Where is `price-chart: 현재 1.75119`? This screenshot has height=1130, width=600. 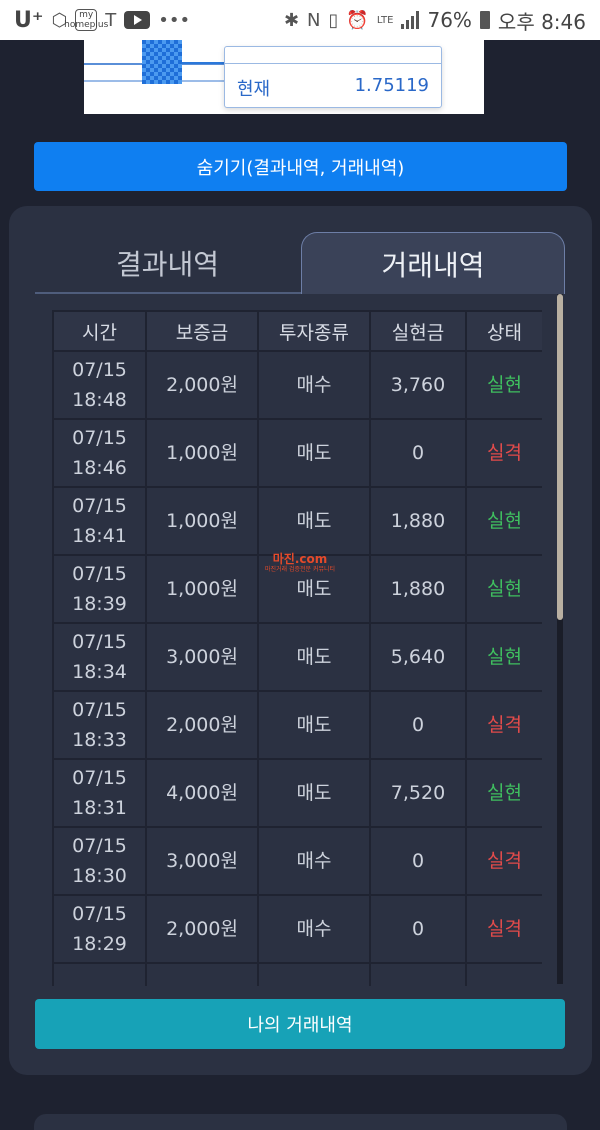
price-chart: 현재 1.75119 is located at coordinates (284, 77).